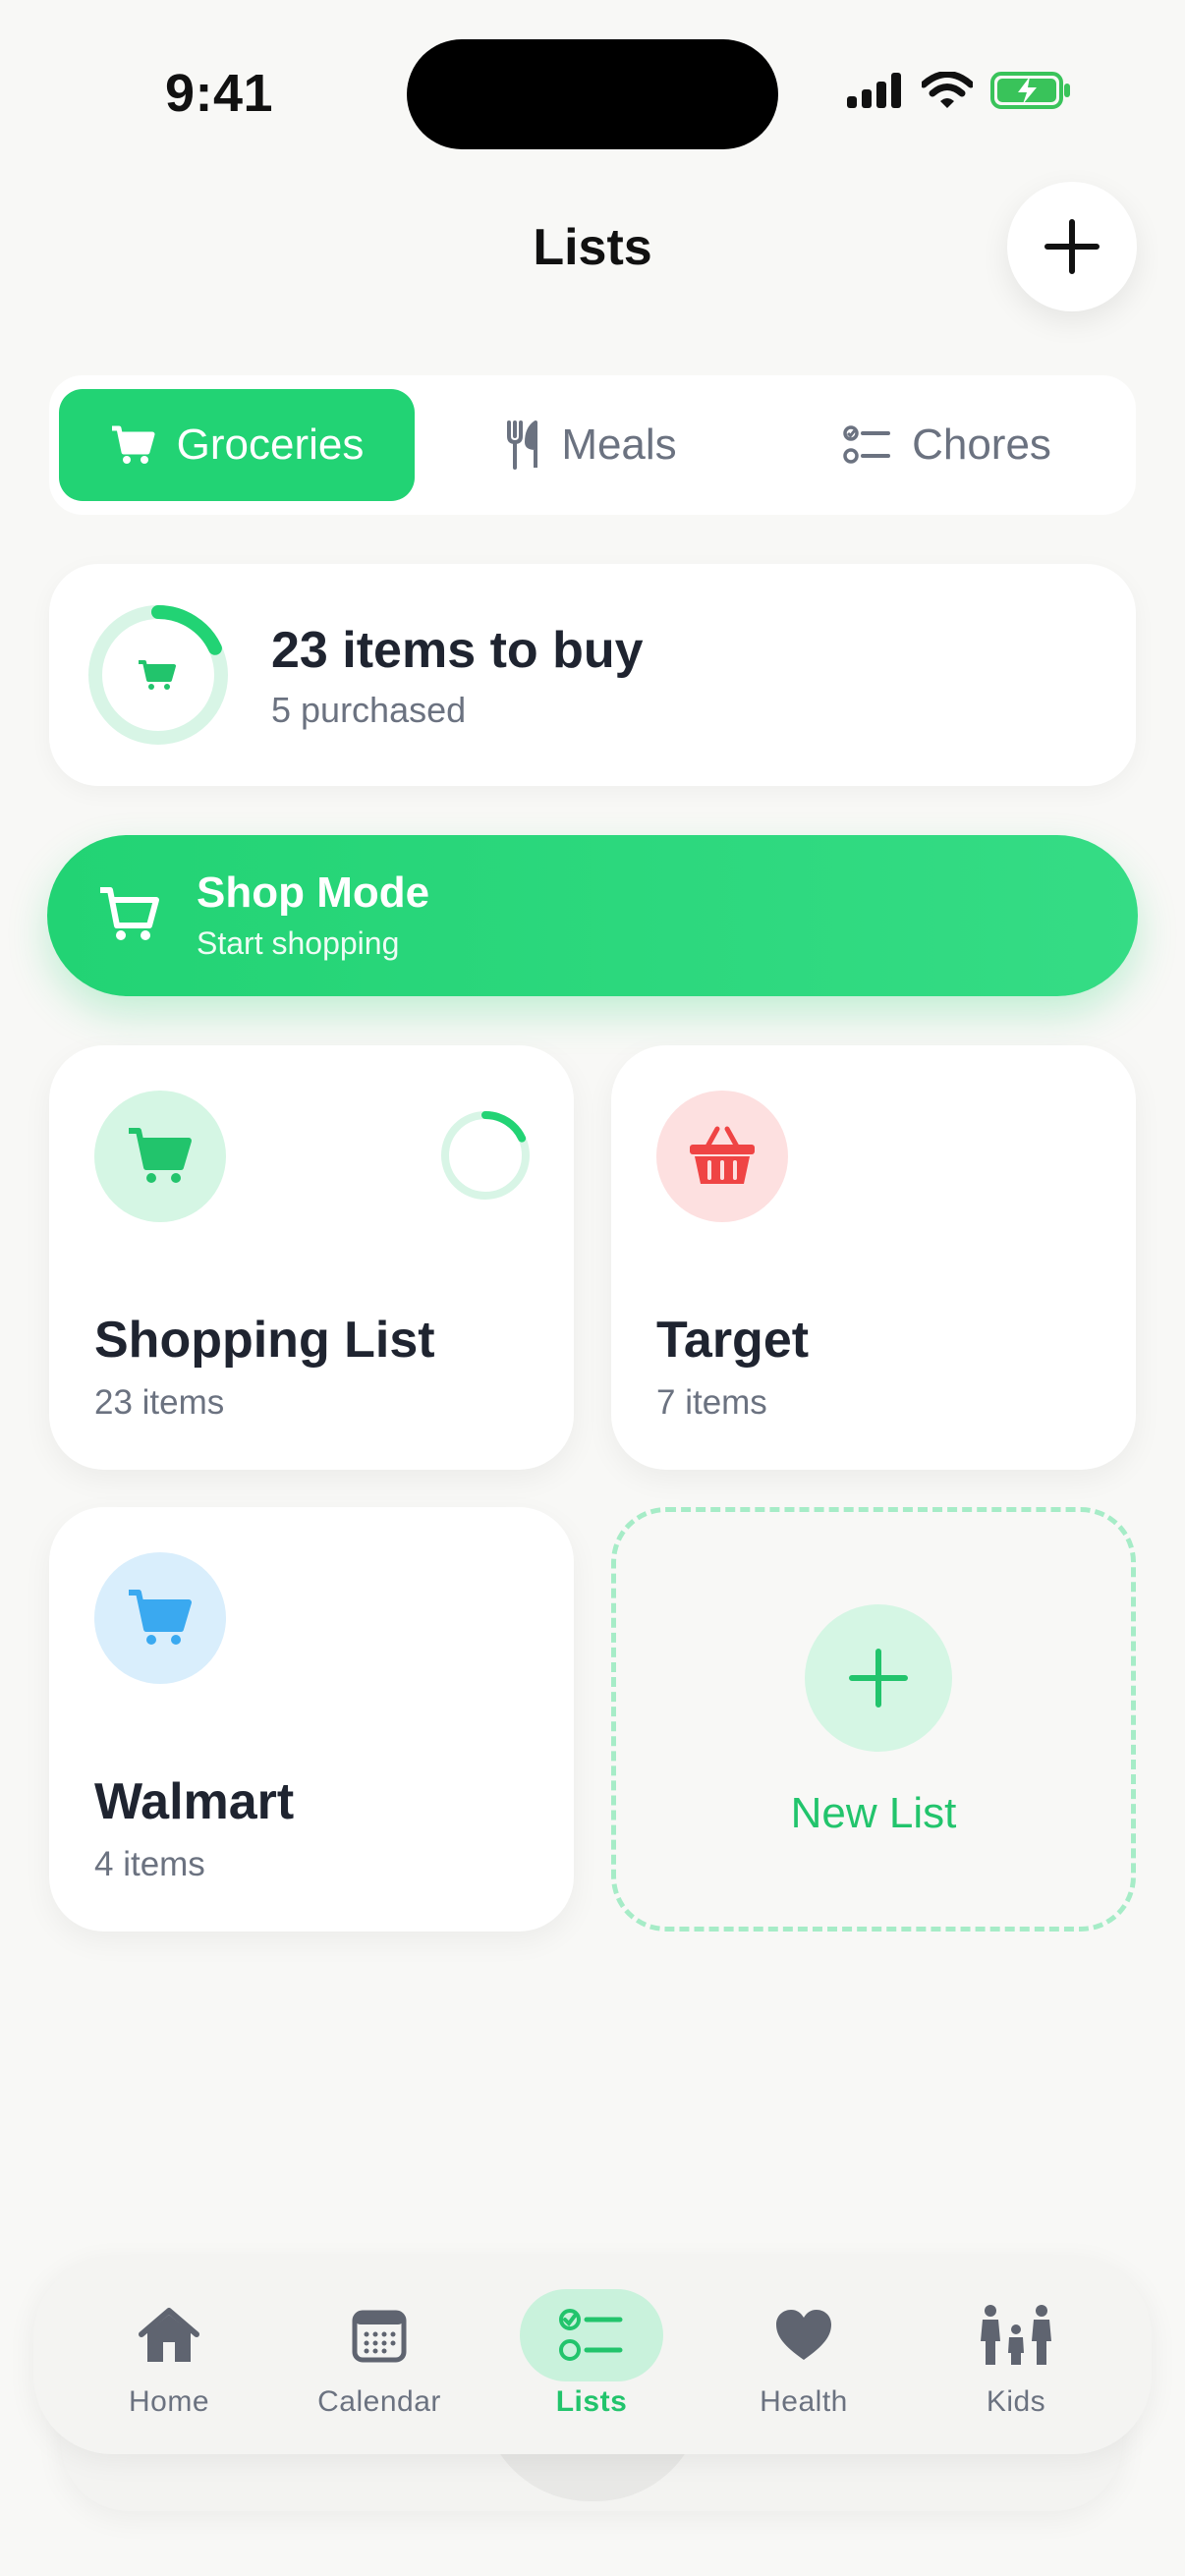 This screenshot has height=2576, width=1185. I want to click on nav-health: Health, so click(804, 2358).